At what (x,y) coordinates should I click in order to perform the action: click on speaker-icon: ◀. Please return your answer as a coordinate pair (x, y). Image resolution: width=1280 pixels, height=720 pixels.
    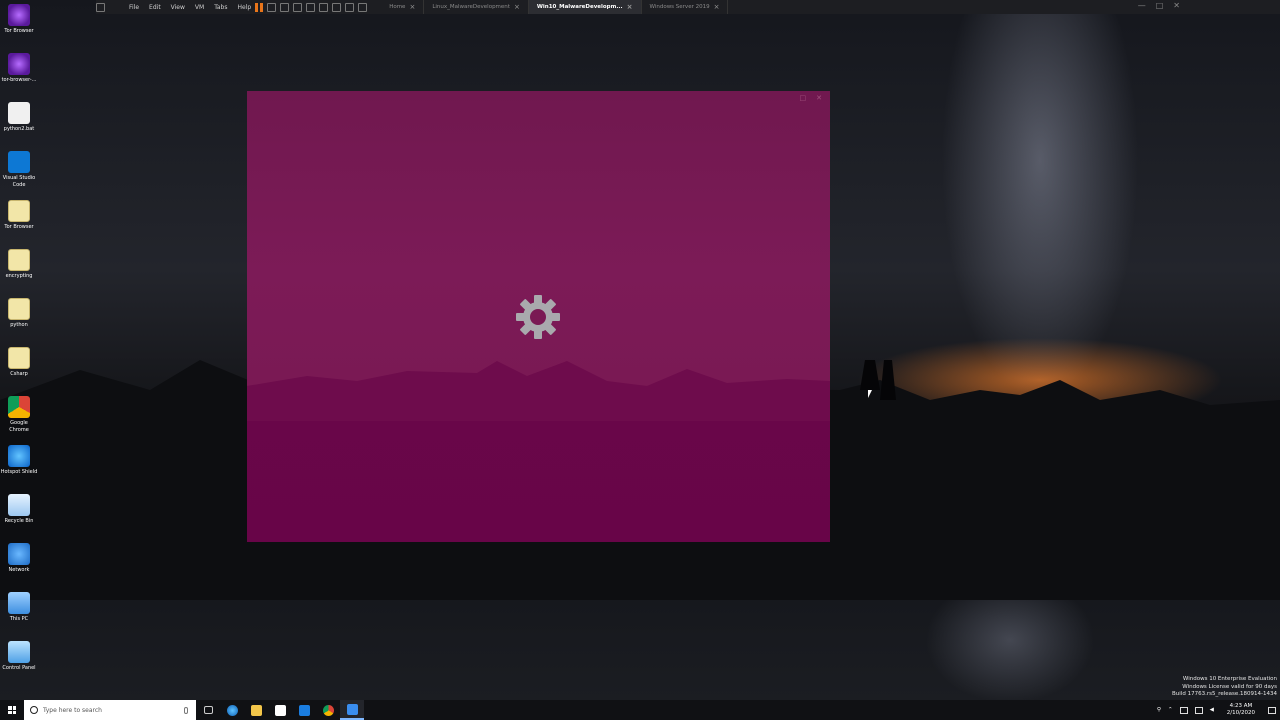
    Looking at the image, I should click on (1212, 710).